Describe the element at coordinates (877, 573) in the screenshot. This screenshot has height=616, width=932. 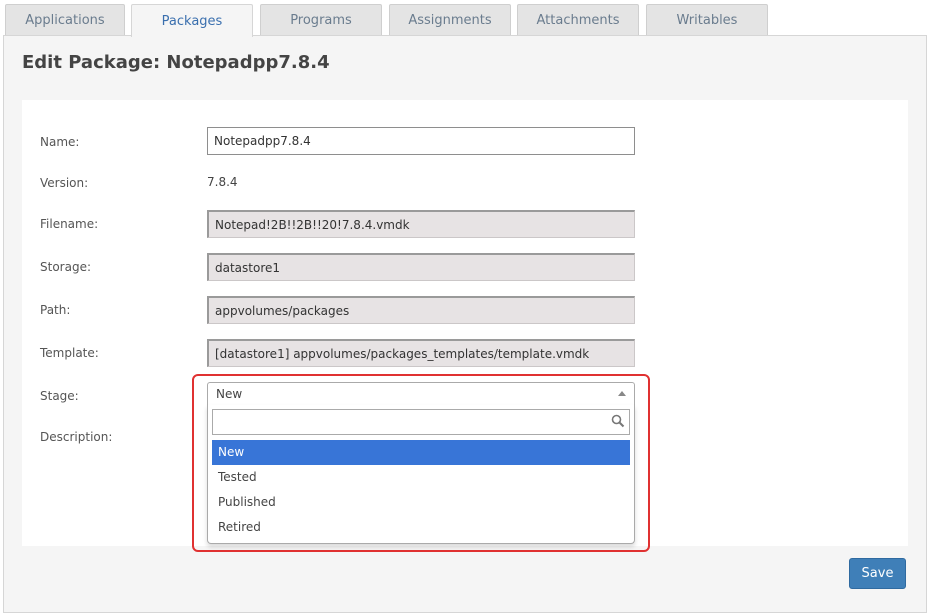
I see `save-button: Save` at that location.